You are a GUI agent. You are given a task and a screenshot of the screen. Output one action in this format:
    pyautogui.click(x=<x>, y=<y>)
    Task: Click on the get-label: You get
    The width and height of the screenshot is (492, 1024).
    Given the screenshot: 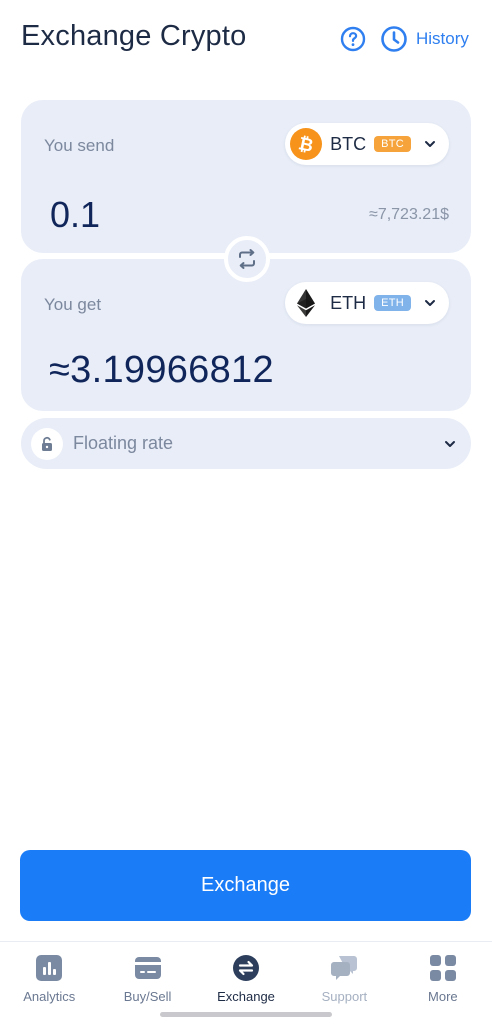 What is the action you would take?
    pyautogui.click(x=73, y=304)
    